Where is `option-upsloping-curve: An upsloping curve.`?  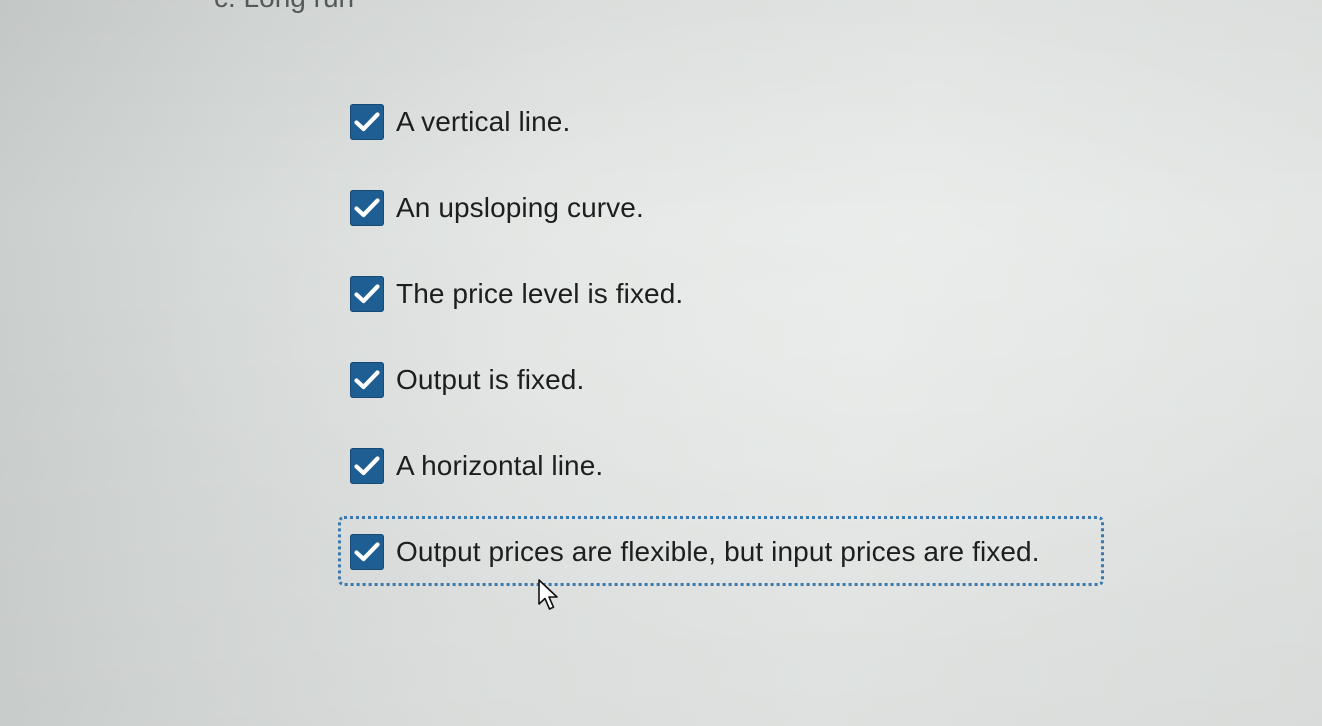 option-upsloping-curve: An upsloping curve. is located at coordinates (497, 208).